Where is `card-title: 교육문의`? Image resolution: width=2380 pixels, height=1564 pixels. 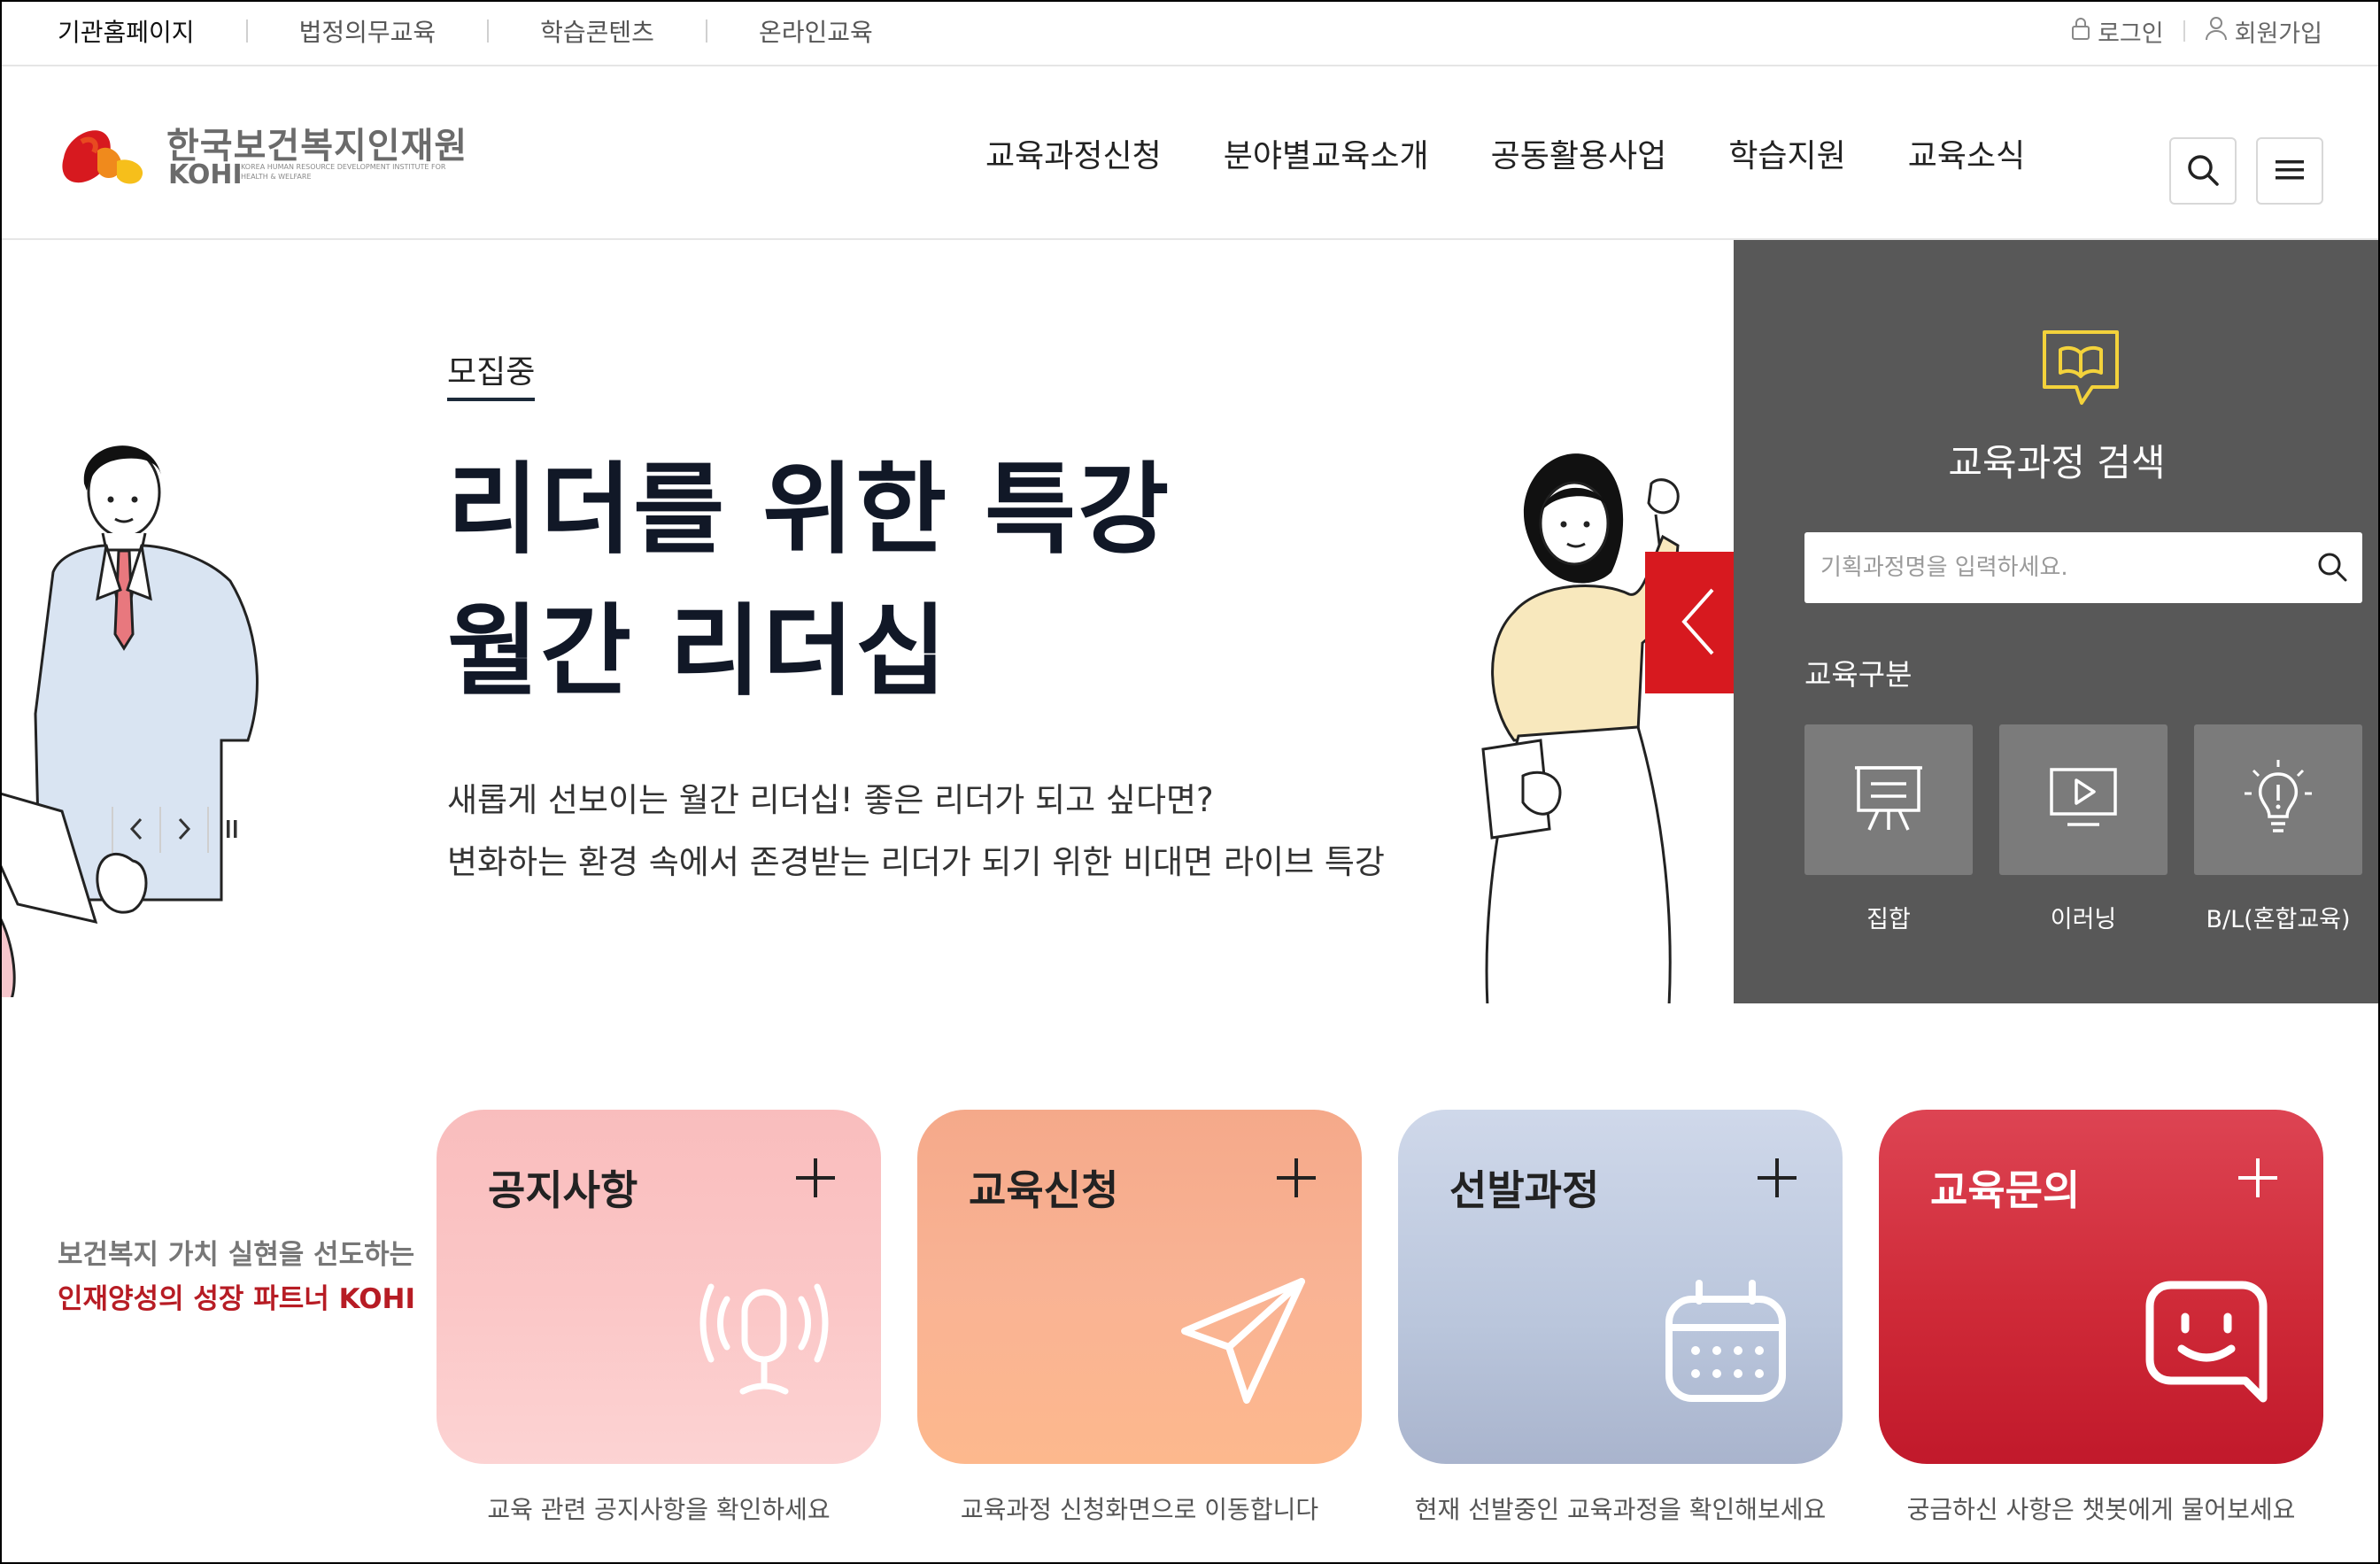 card-title: 교육문의 is located at coordinates (2005, 1190).